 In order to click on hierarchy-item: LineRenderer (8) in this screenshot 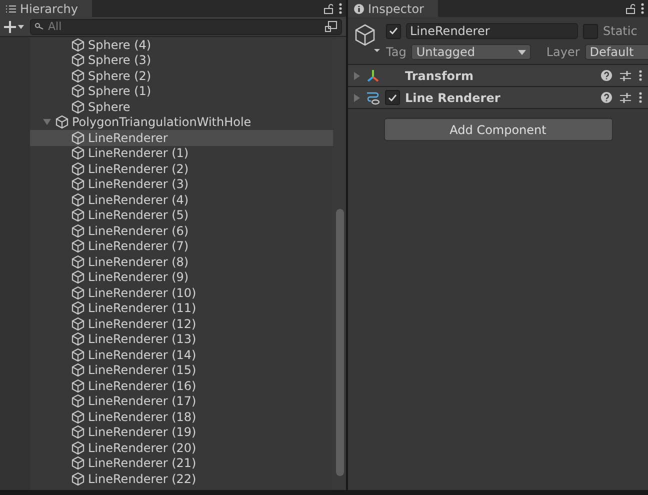, I will do `click(181, 262)`.